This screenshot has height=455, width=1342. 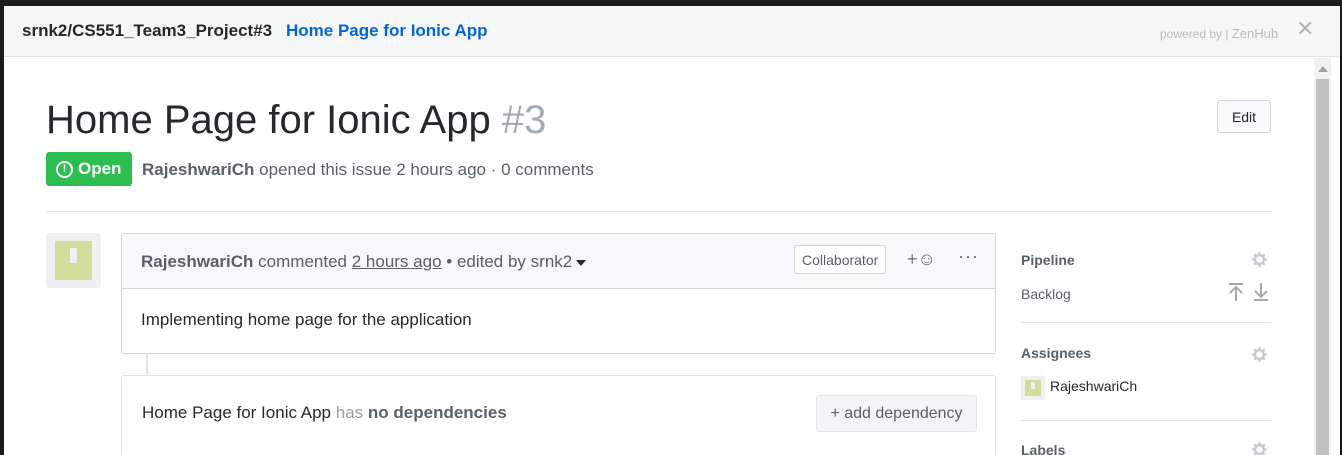 I want to click on issue-title: Home Page for Ionic App #3, so click(x=296, y=120).